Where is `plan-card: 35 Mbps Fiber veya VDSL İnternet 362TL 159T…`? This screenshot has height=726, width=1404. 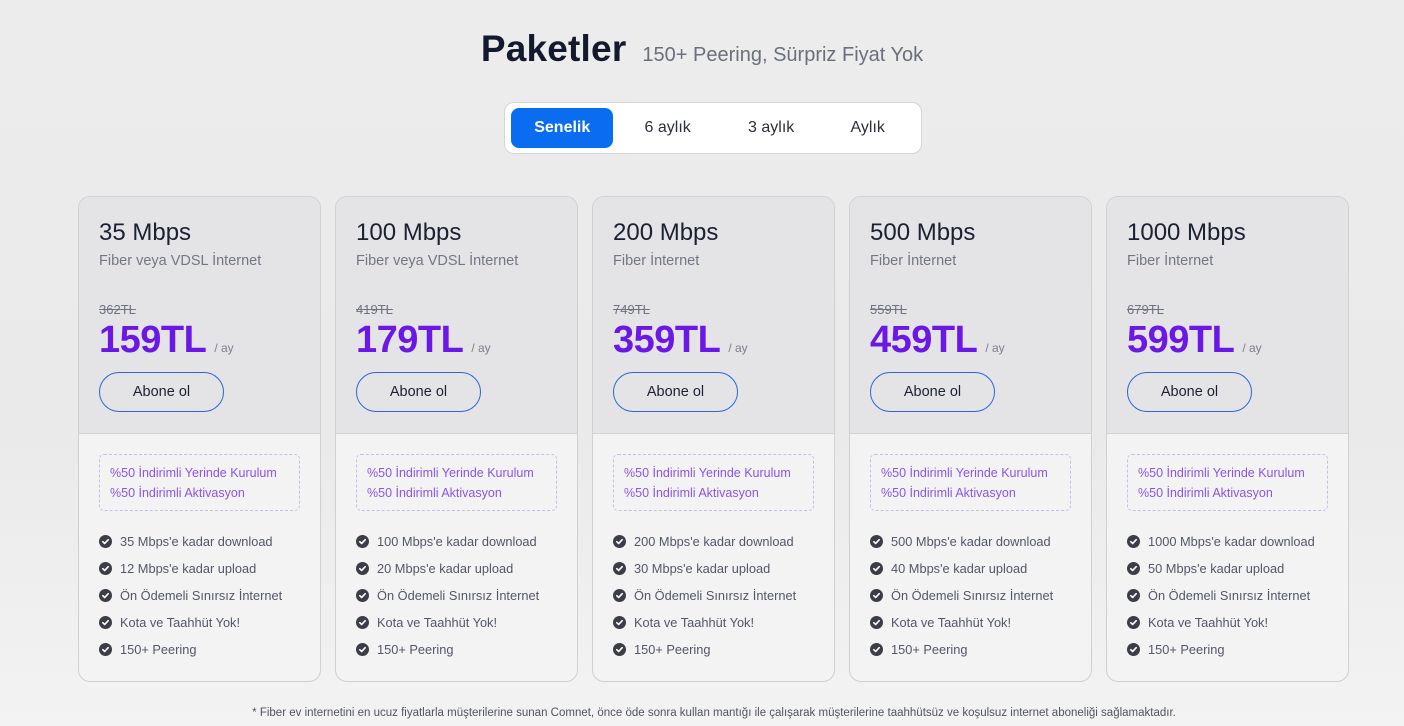 plan-card: 35 Mbps Fiber veya VDSL İnternet 362TL 159T… is located at coordinates (199, 439).